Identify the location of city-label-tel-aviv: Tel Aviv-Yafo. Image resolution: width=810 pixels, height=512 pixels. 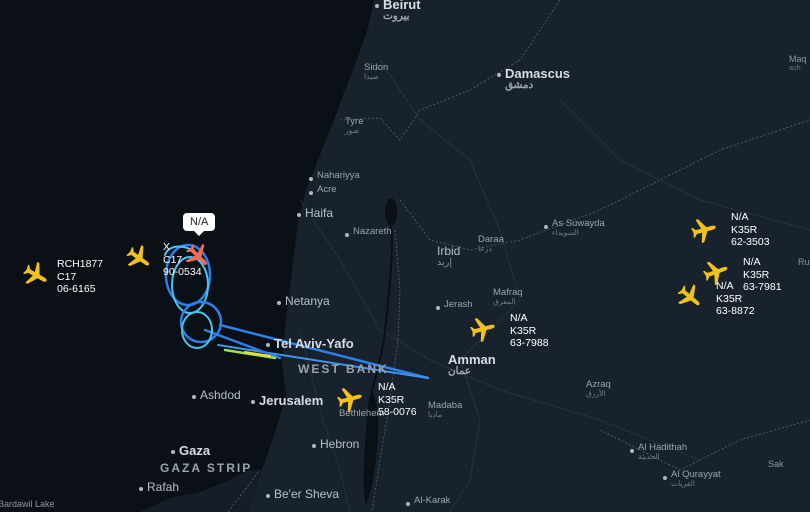
(314, 344).